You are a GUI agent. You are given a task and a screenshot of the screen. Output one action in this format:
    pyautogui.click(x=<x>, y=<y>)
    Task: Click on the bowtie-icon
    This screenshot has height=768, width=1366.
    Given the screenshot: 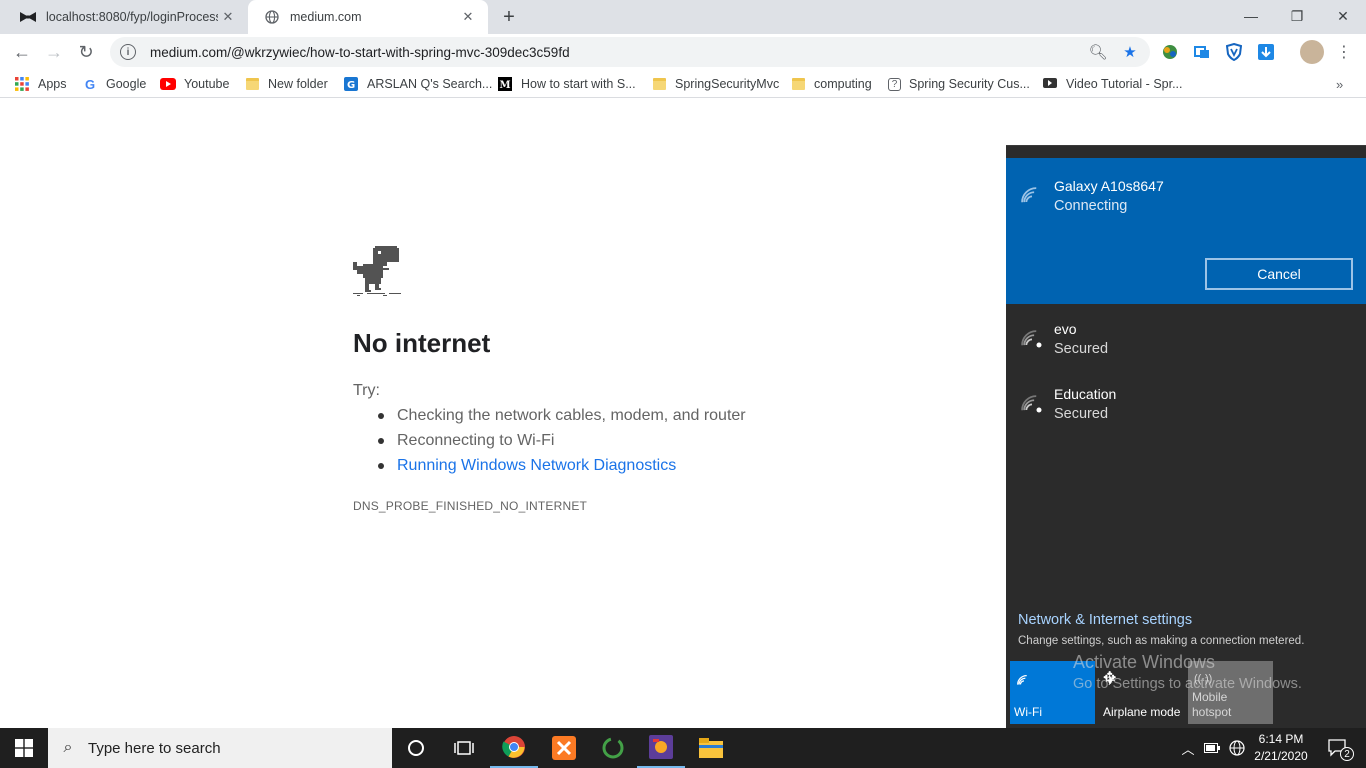 What is the action you would take?
    pyautogui.click(x=28, y=17)
    